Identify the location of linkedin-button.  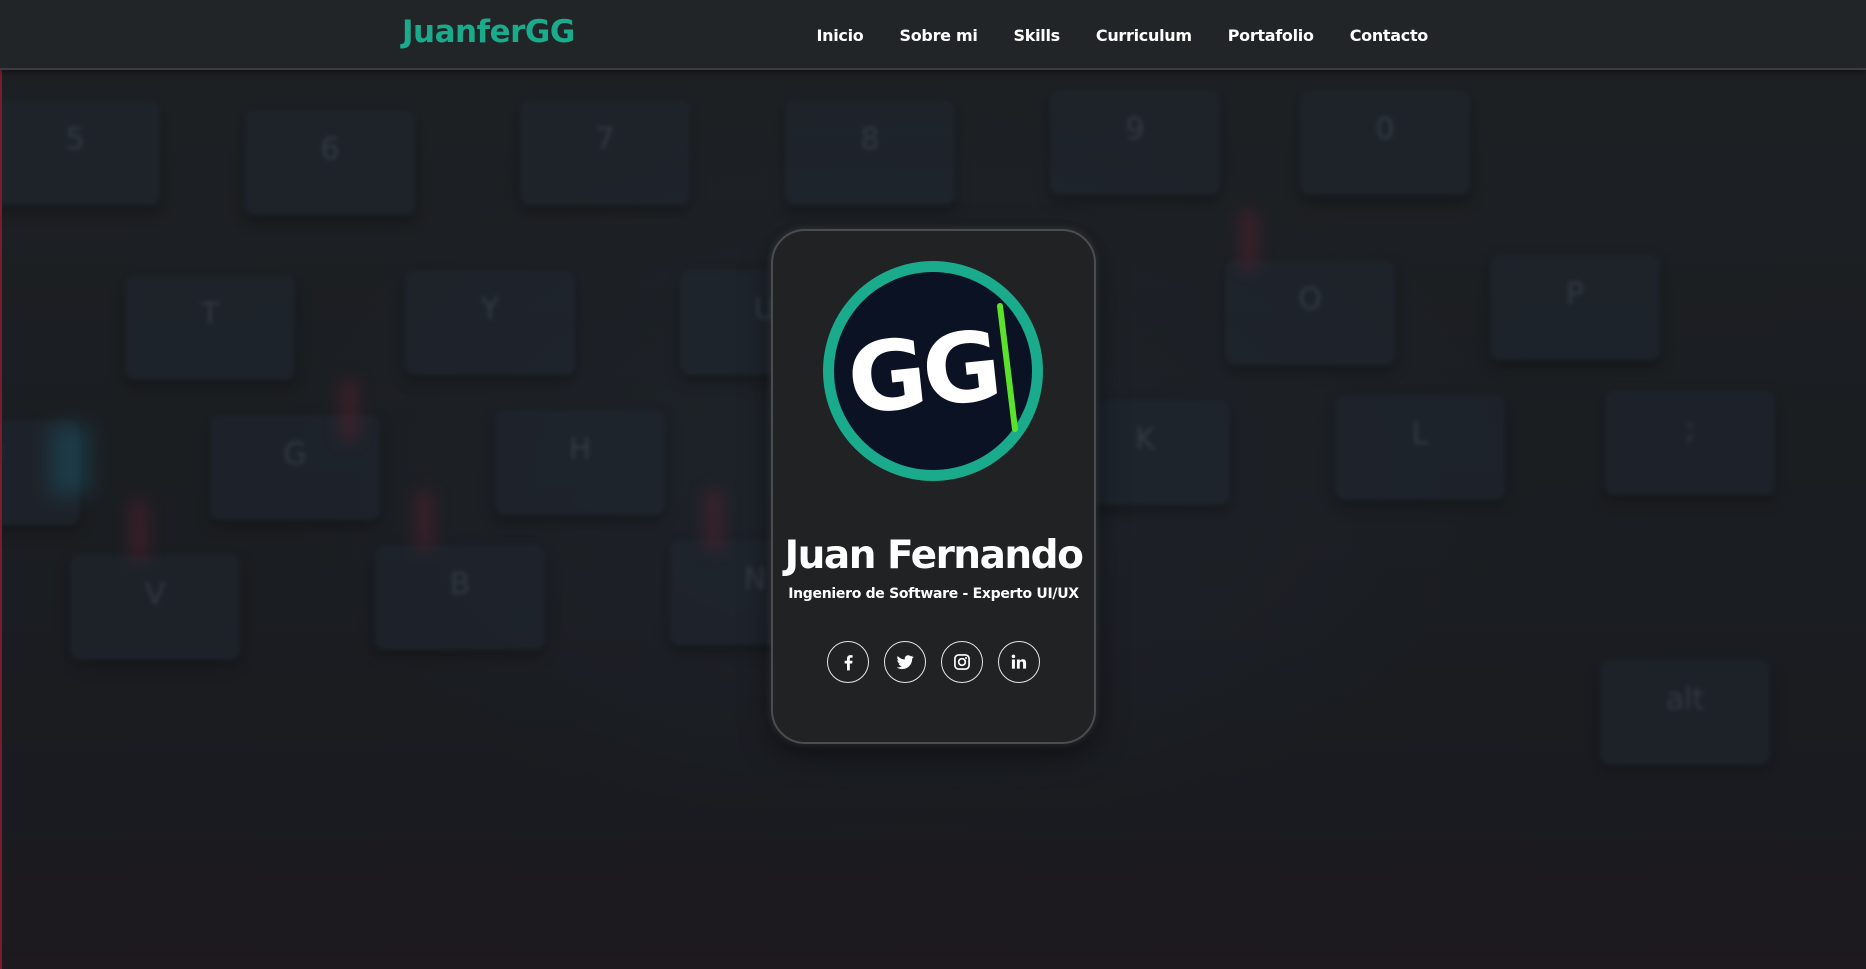
(1019, 662).